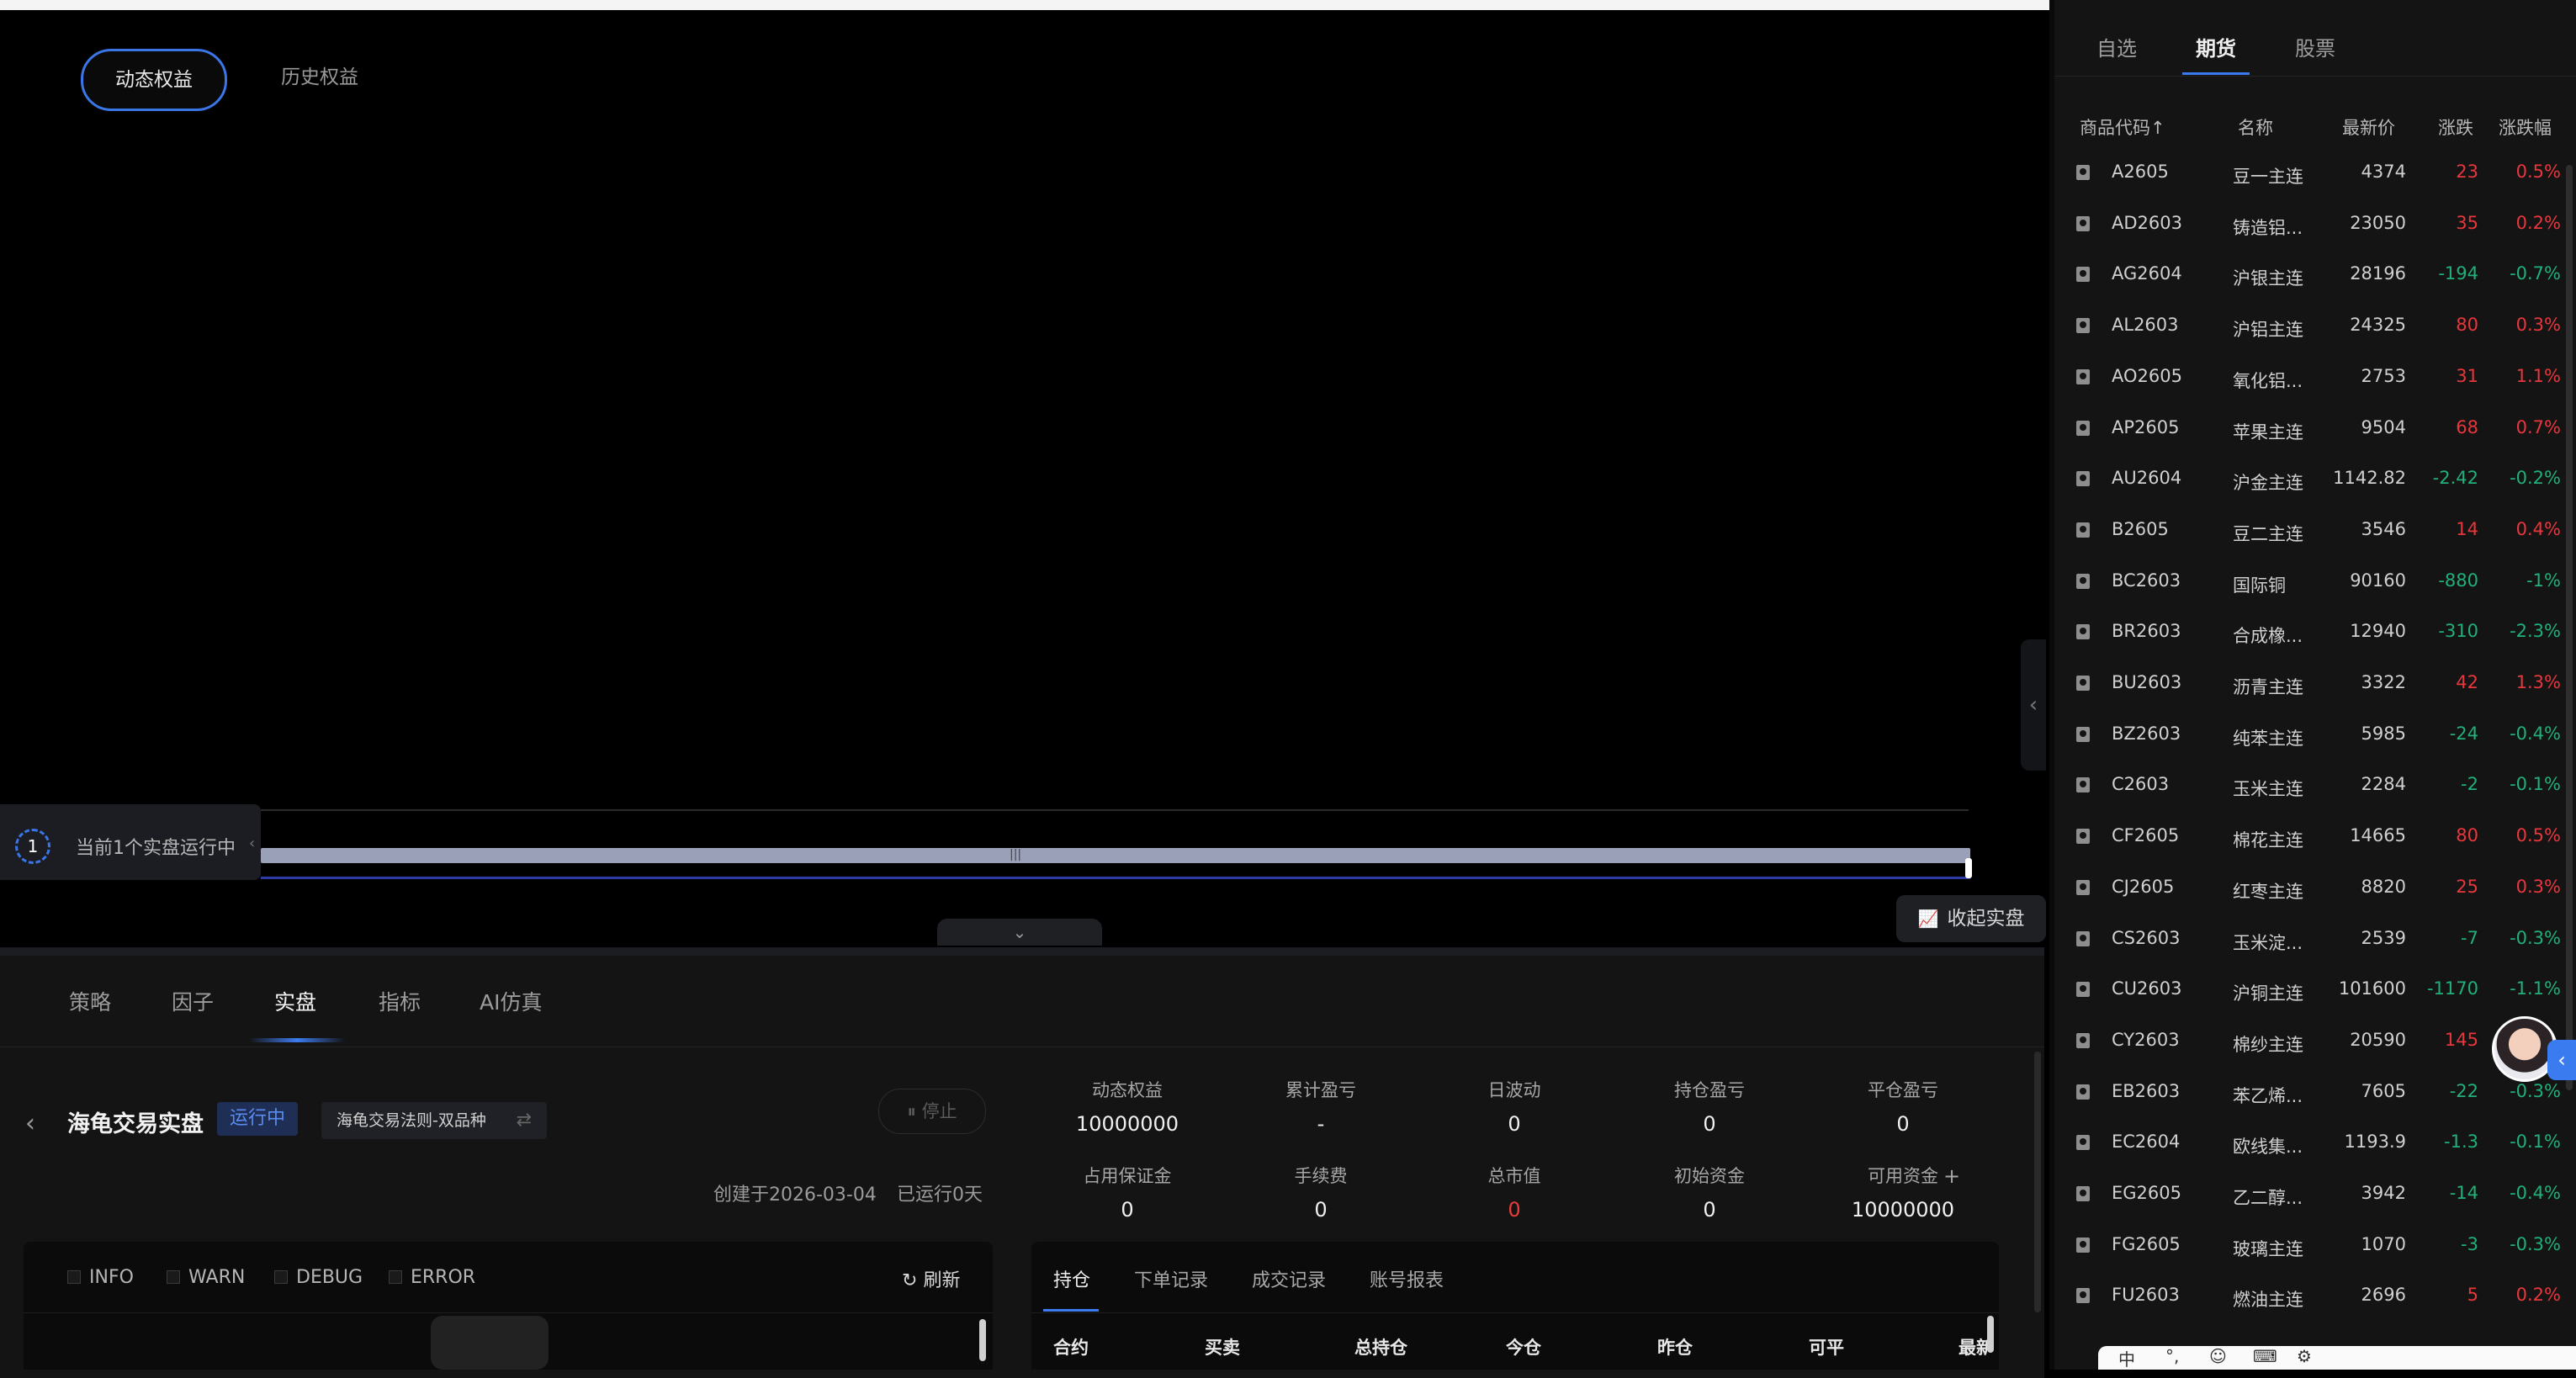  I want to click on column-header-change-pct: 涨跌幅, so click(2525, 127).